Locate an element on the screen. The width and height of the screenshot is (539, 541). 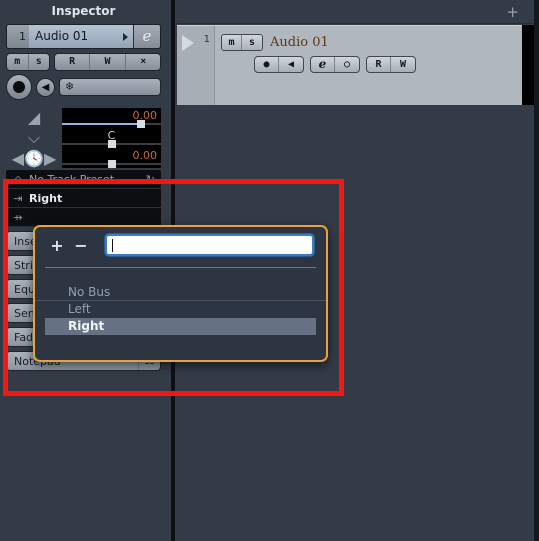
popup-toolbar: + − is located at coordinates (180, 245).